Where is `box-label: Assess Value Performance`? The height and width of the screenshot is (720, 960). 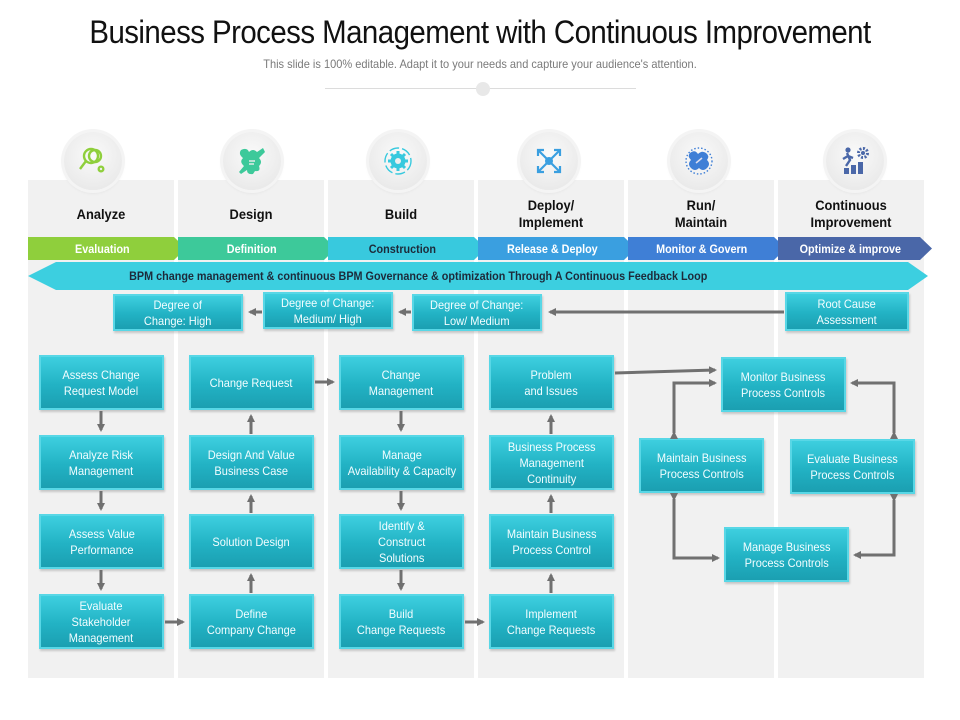
box-label: Assess Value Performance is located at coordinates (101, 541).